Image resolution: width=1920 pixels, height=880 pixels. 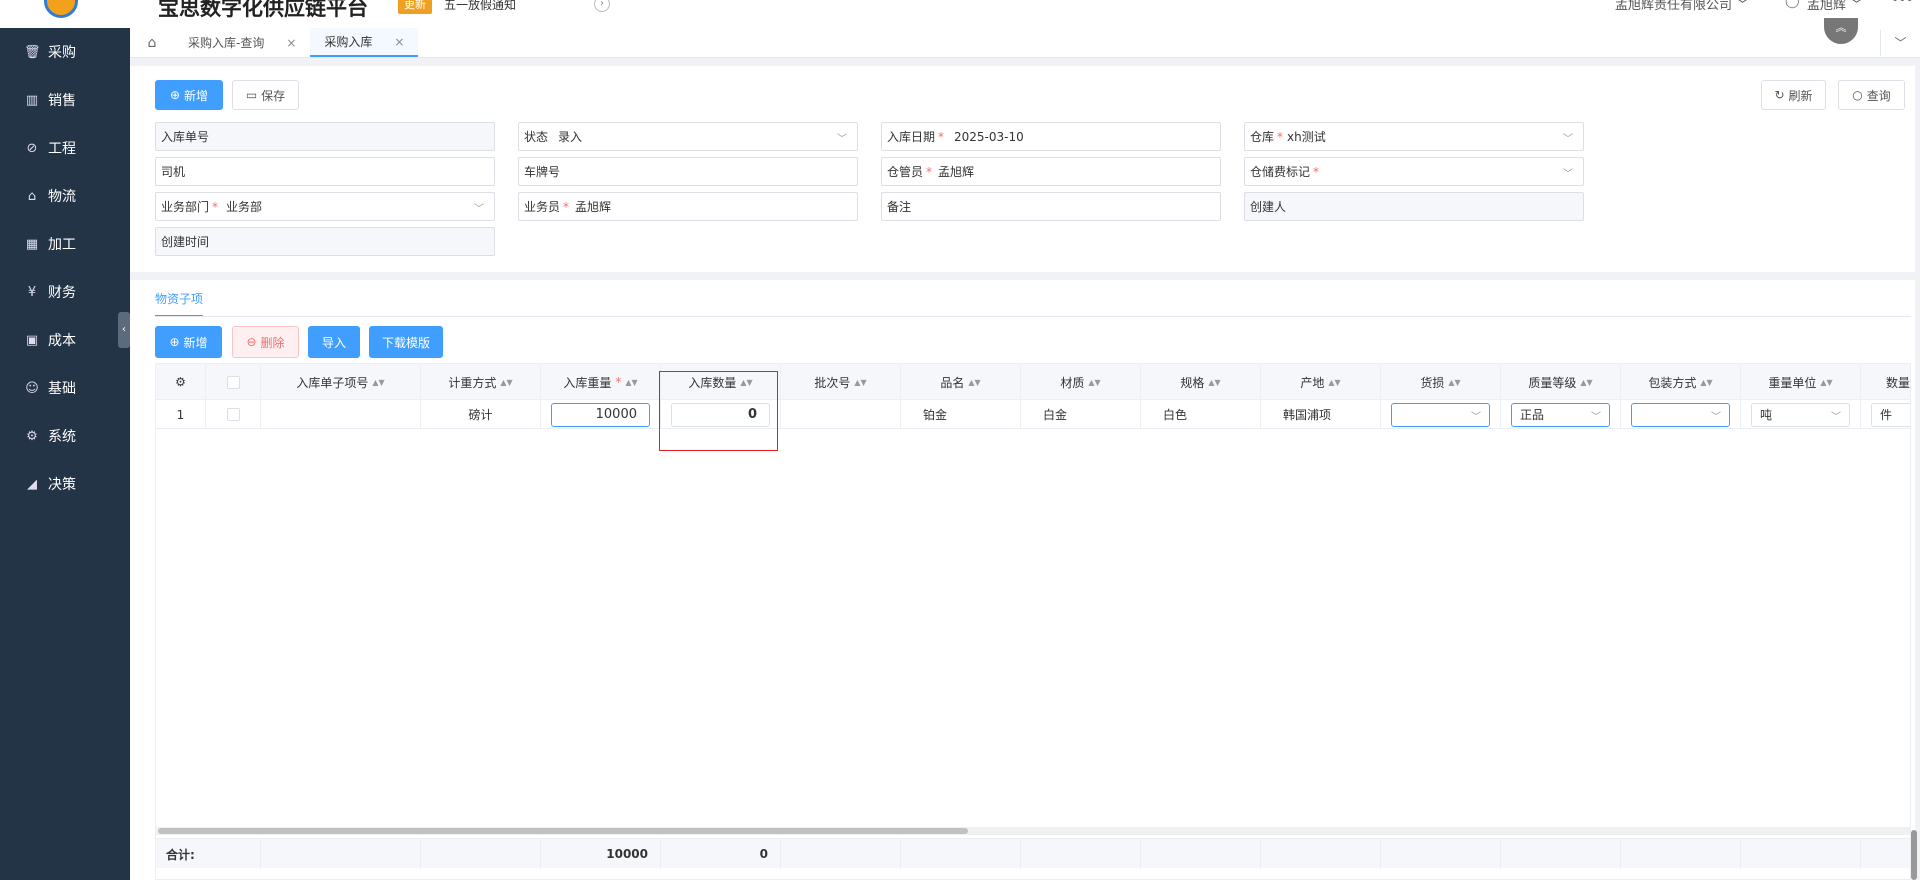 I want to click on tab-bar: ⌂ 采购入库-查询 × 采购入库 ×, so click(x=1025, y=43).